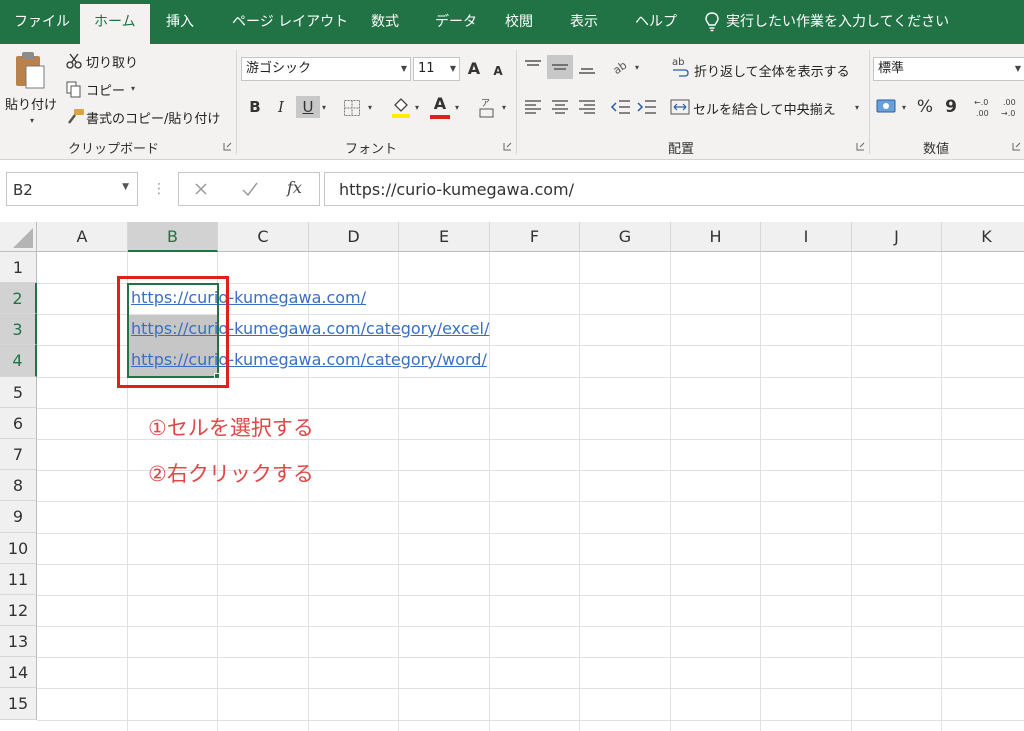 This screenshot has height=731, width=1024. I want to click on gridline, so click(530, 657).